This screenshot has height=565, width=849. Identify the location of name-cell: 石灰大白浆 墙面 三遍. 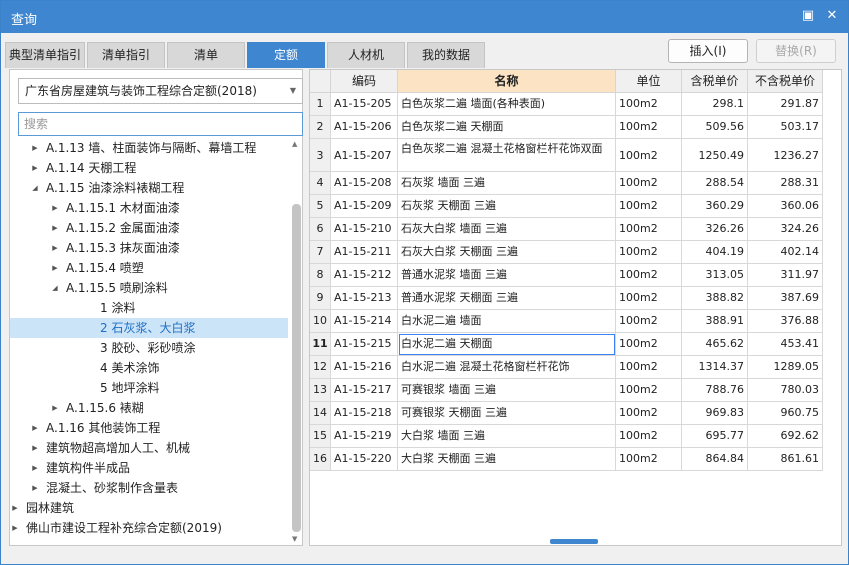
(507, 229).